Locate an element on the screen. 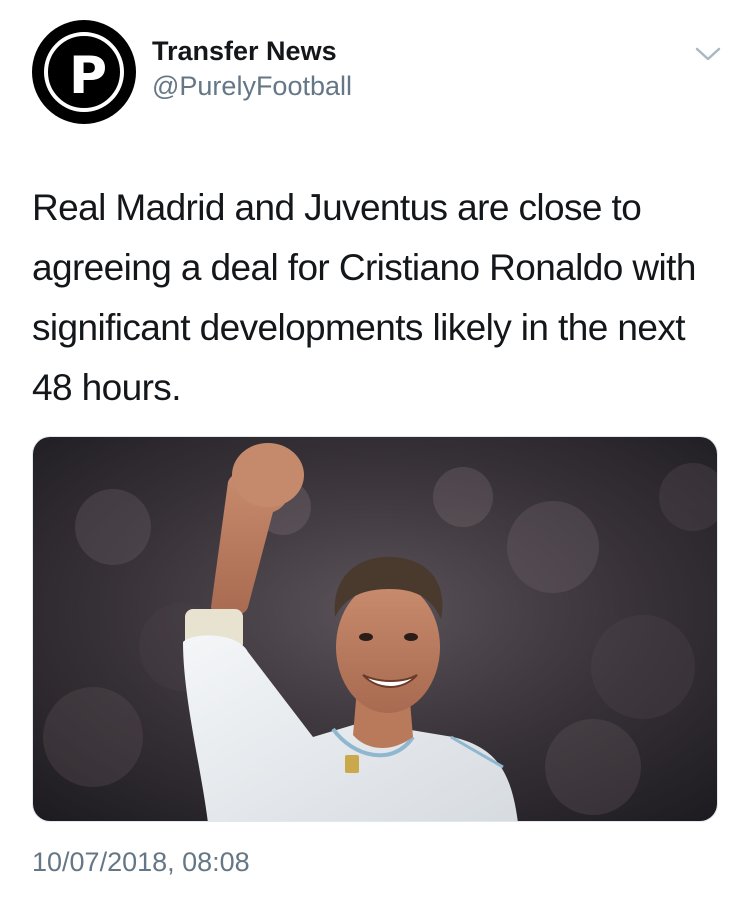  author-info: Transfer News @PurelyFootball is located at coordinates (252, 69).